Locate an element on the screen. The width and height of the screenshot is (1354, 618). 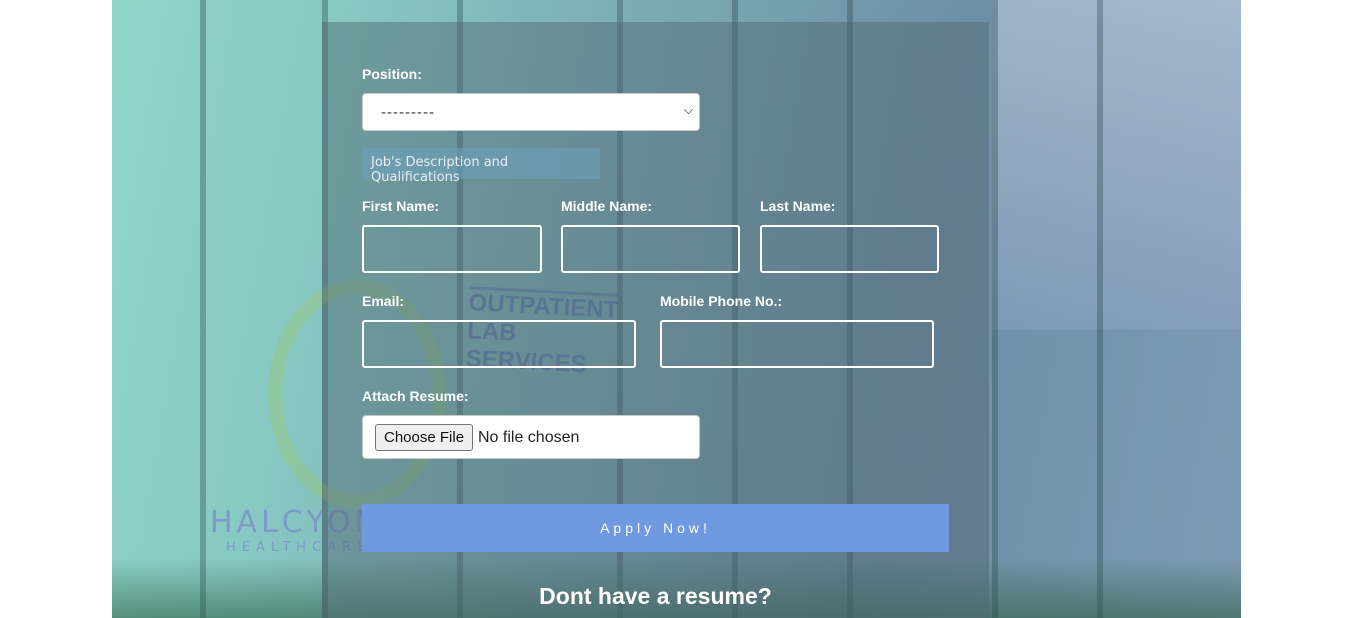
position-select: --------- ⌵ is located at coordinates (531, 112).